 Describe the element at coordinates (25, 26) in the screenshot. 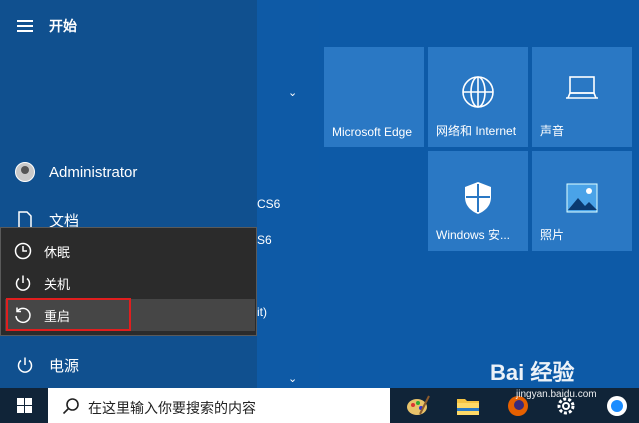

I see `hamburger-menu-icon` at that location.